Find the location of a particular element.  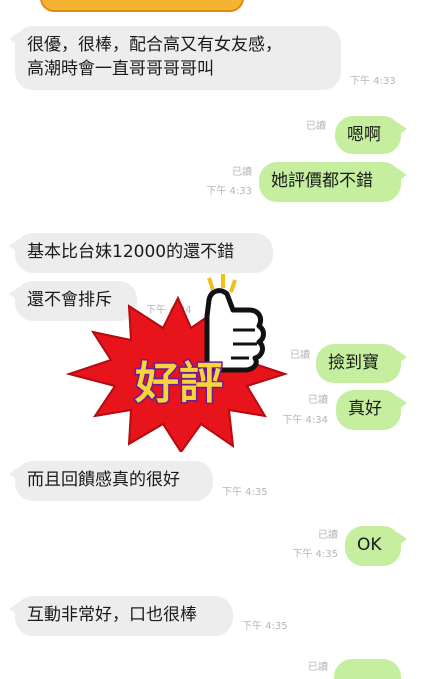

thumbs-up-review-sticker: 好評 is located at coordinates (178, 362).